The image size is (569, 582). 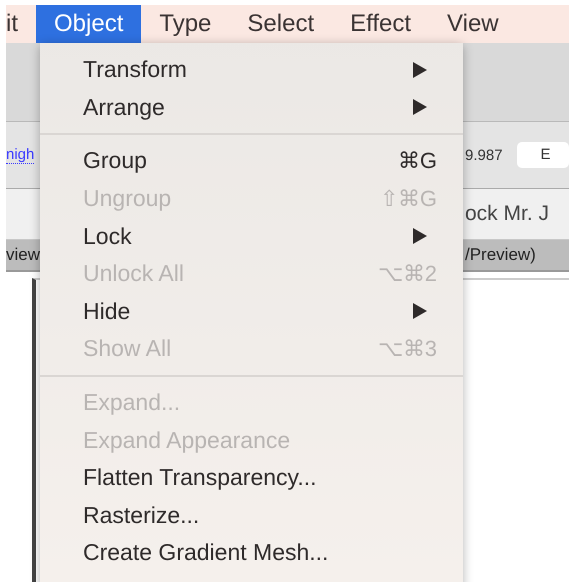 I want to click on view-label: view, so click(x=23, y=254).